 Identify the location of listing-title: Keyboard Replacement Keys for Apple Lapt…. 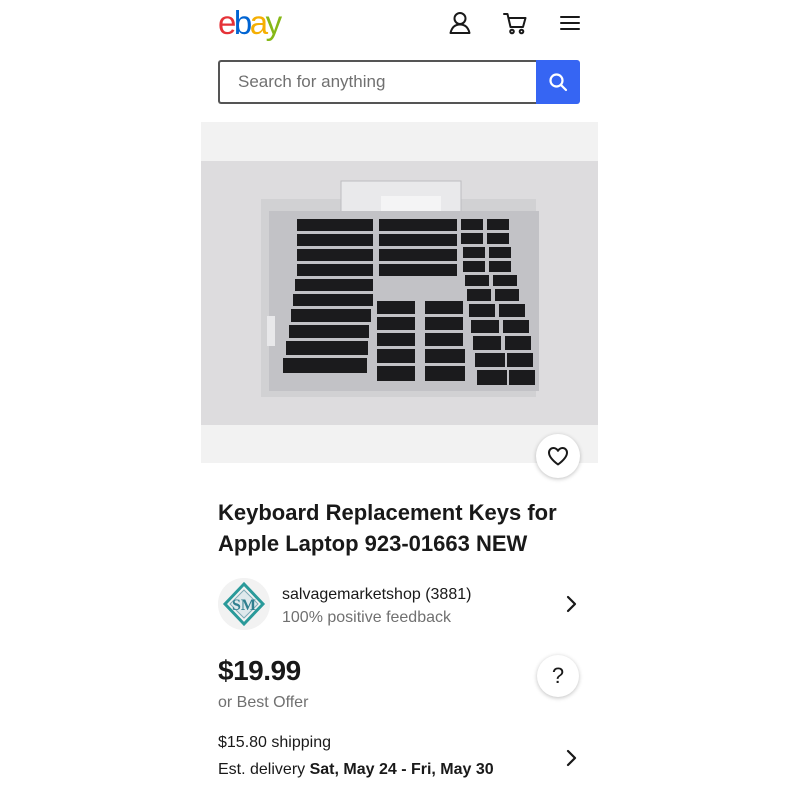
(387, 528).